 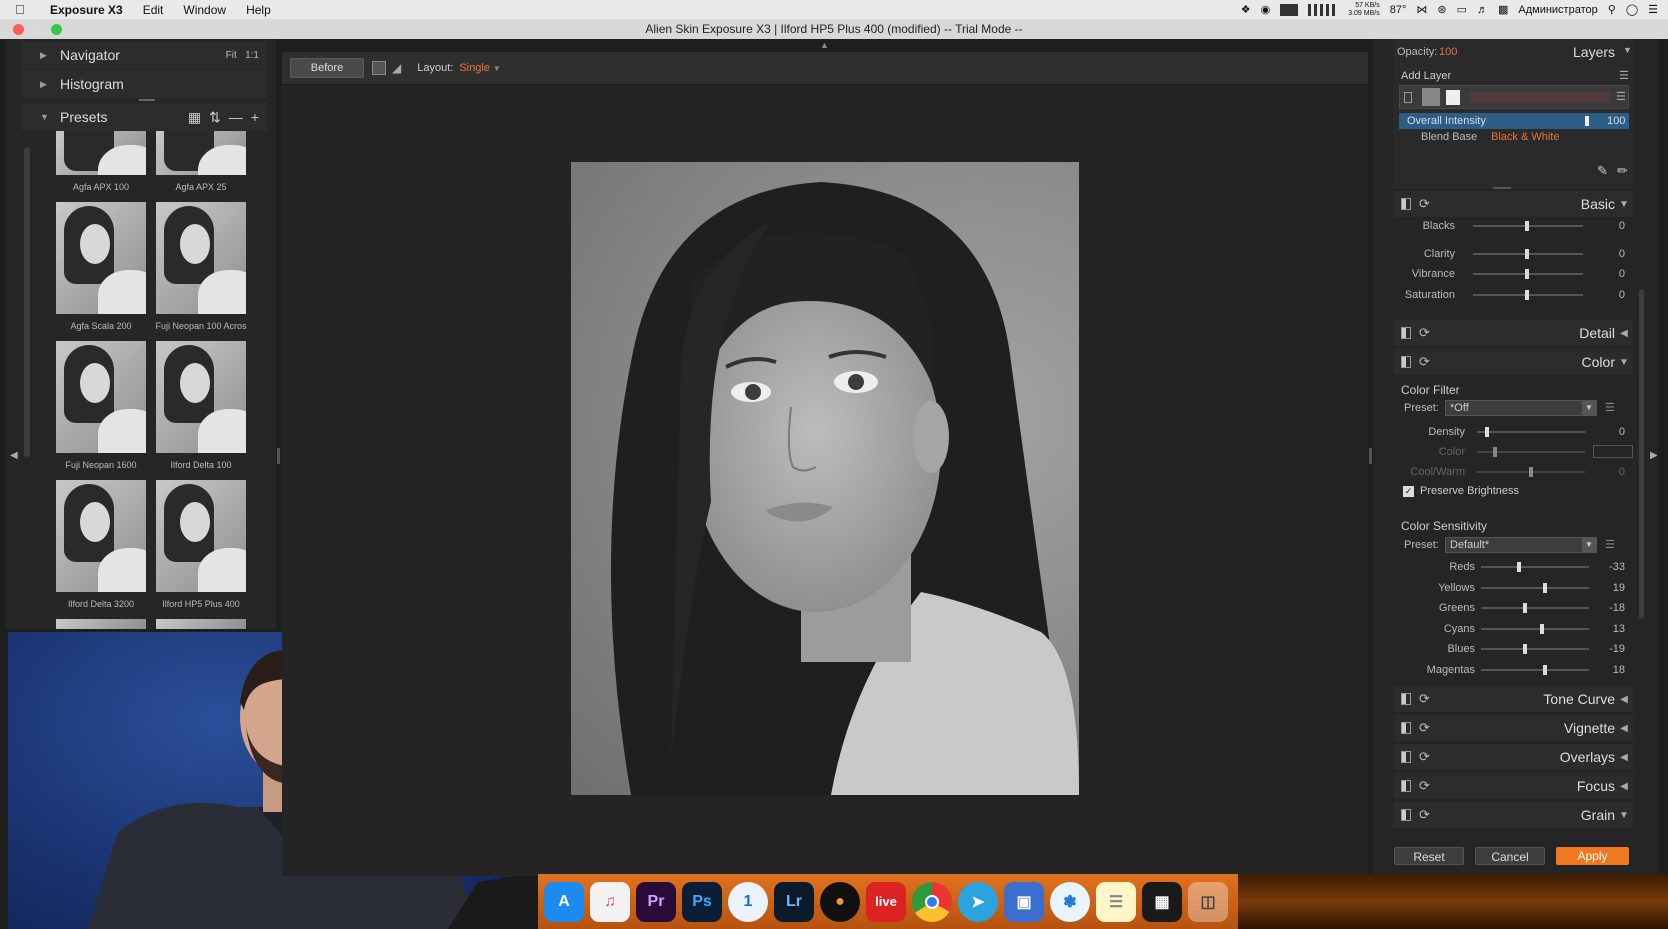 I want to click on user-name: Администратор, so click(x=1557, y=10).